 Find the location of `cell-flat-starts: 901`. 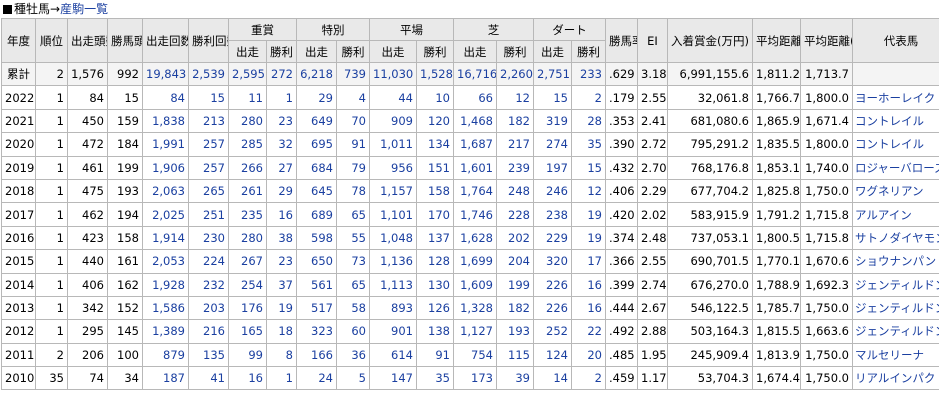

cell-flat-starts: 901 is located at coordinates (393, 331).